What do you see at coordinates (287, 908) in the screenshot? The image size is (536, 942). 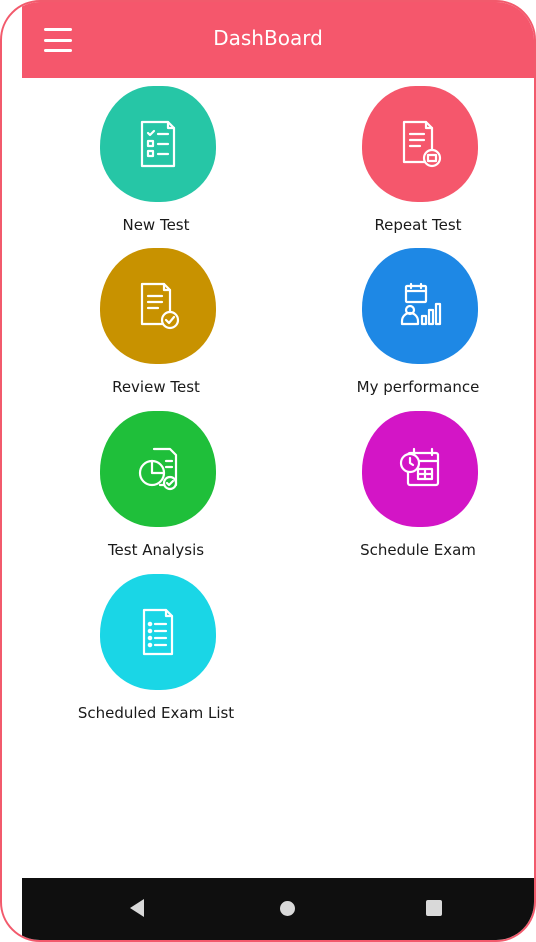 I see `home-circle-icon` at bounding box center [287, 908].